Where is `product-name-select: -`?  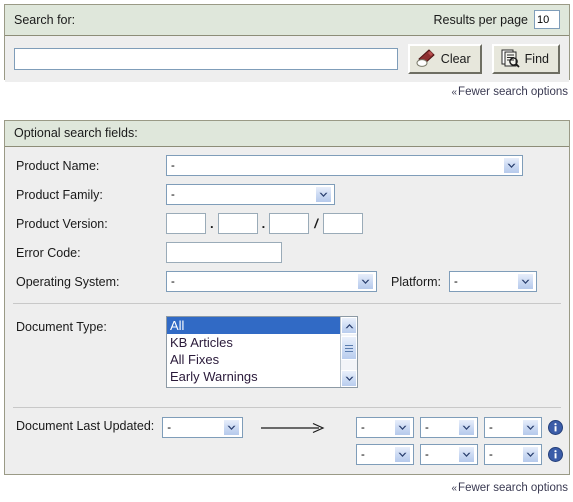
product-name-select: - is located at coordinates (344, 165).